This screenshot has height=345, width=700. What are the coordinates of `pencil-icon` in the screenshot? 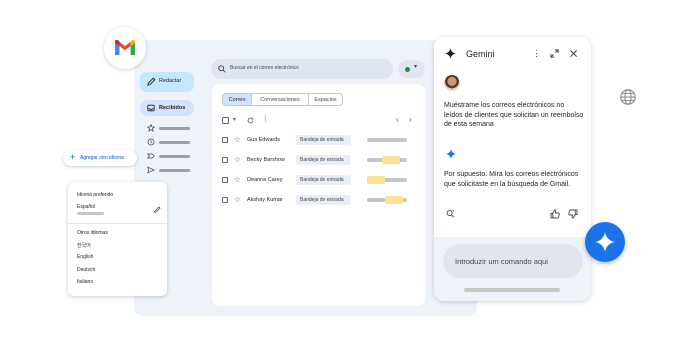 It's located at (151, 81).